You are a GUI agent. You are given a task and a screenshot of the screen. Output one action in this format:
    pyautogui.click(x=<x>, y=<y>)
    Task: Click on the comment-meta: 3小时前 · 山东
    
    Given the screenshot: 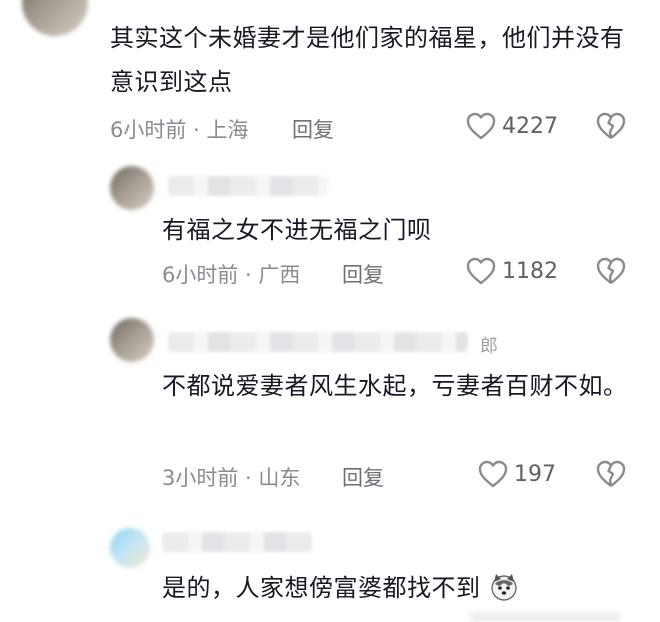 What is the action you would take?
    pyautogui.click(x=231, y=477)
    